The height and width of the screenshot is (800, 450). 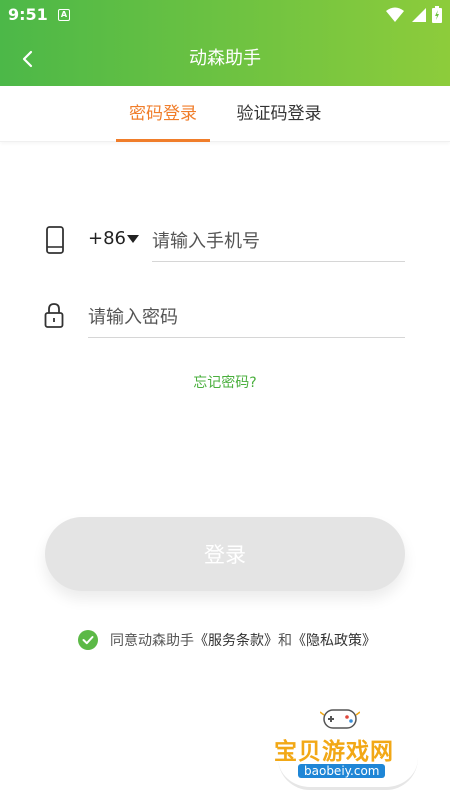 I want to click on gamepad-icon, so click(x=340, y=719).